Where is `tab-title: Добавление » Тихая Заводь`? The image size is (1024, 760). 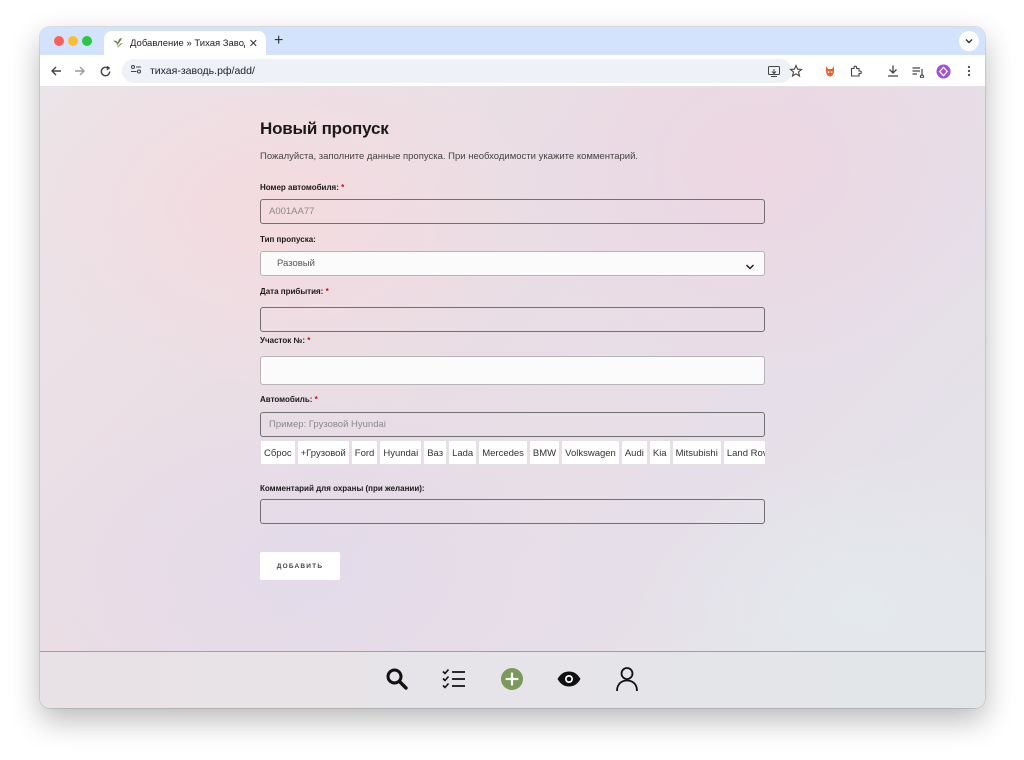 tab-title: Добавление » Тихая Заводь is located at coordinates (187, 43).